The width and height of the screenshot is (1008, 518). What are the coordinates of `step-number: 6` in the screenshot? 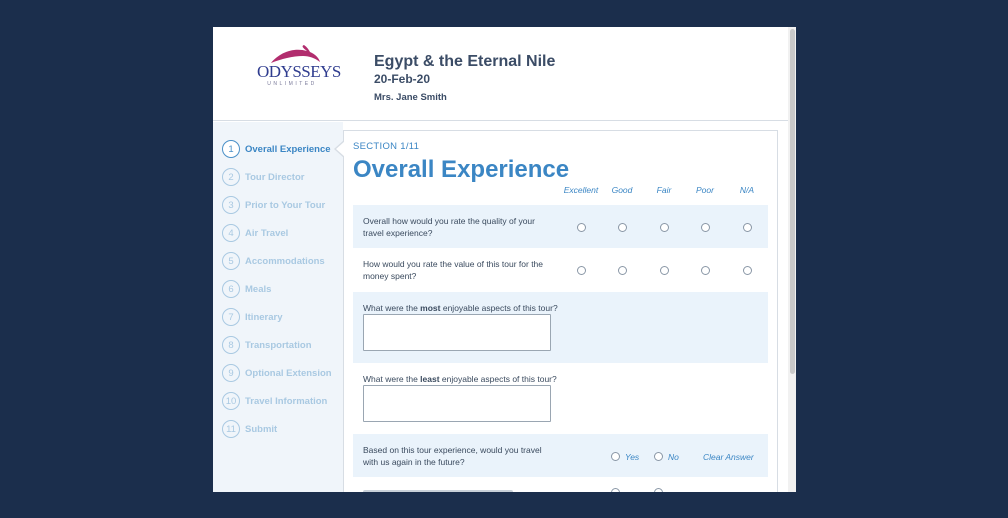 It's located at (231, 289).